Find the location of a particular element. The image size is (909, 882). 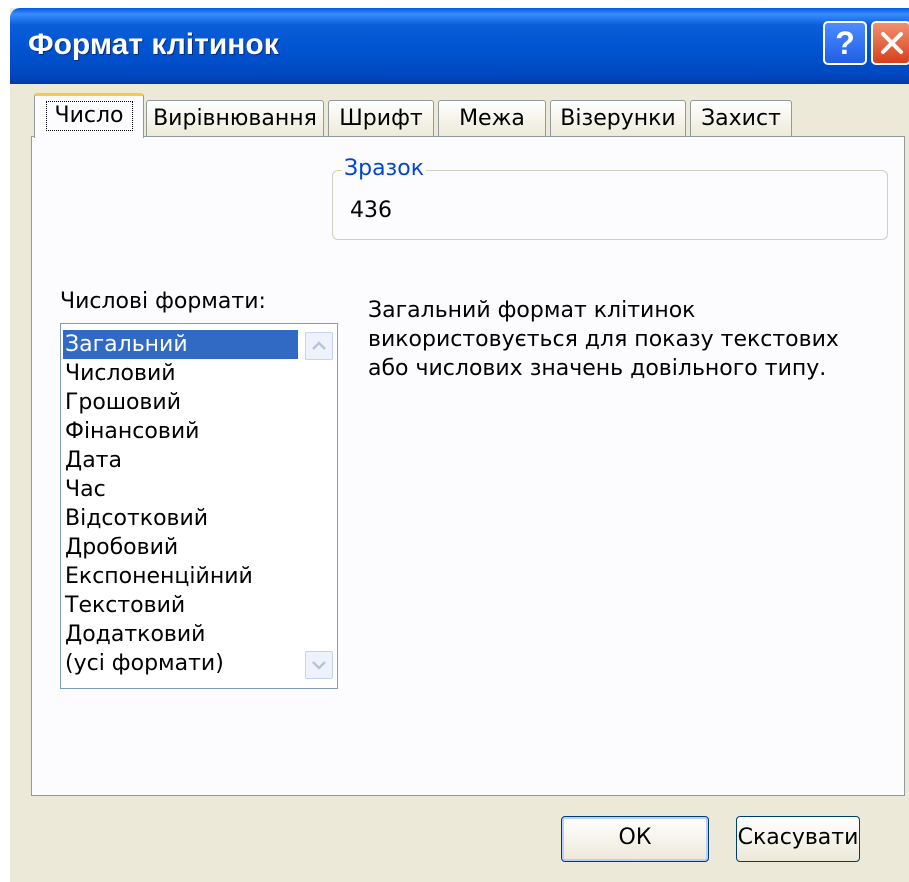

help-icon: ? is located at coordinates (845, 43).